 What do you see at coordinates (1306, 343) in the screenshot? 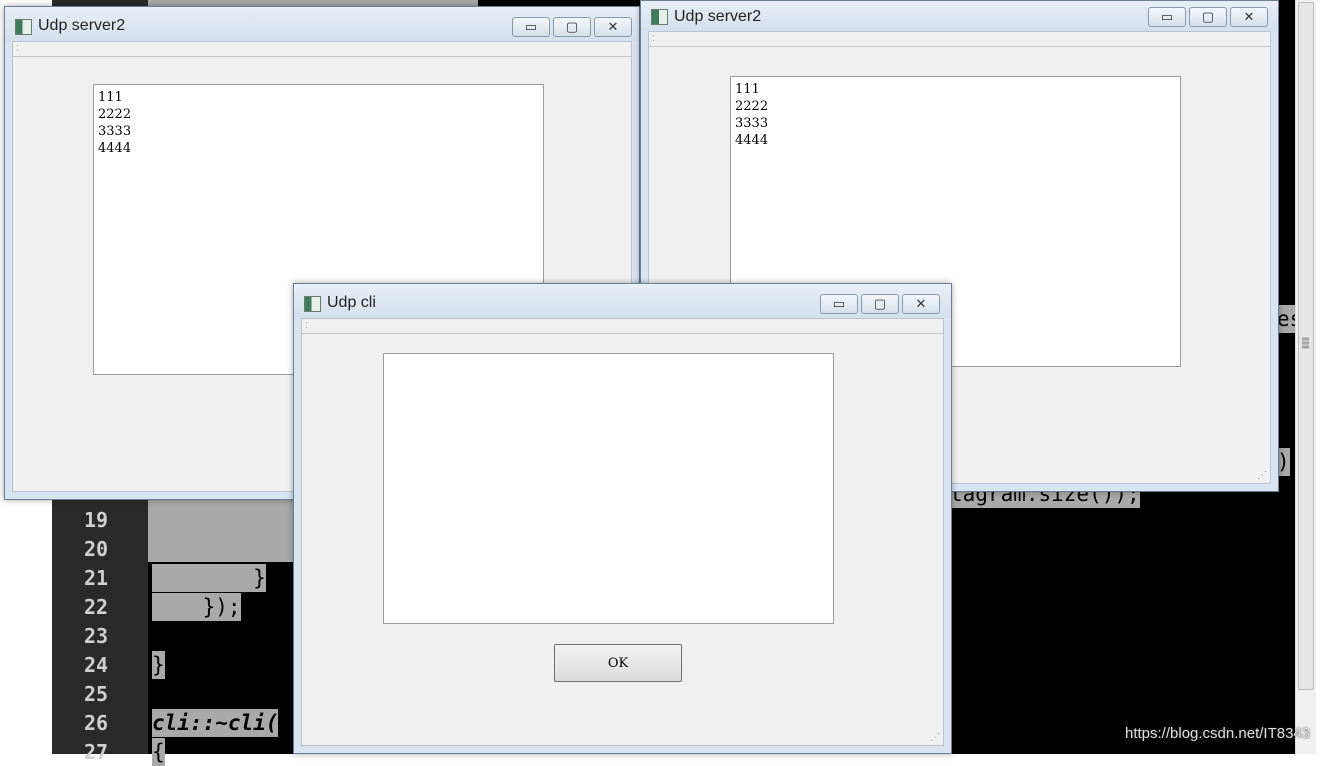
I see `scrollbar-grip-icon: ═ ═ ═` at bounding box center [1306, 343].